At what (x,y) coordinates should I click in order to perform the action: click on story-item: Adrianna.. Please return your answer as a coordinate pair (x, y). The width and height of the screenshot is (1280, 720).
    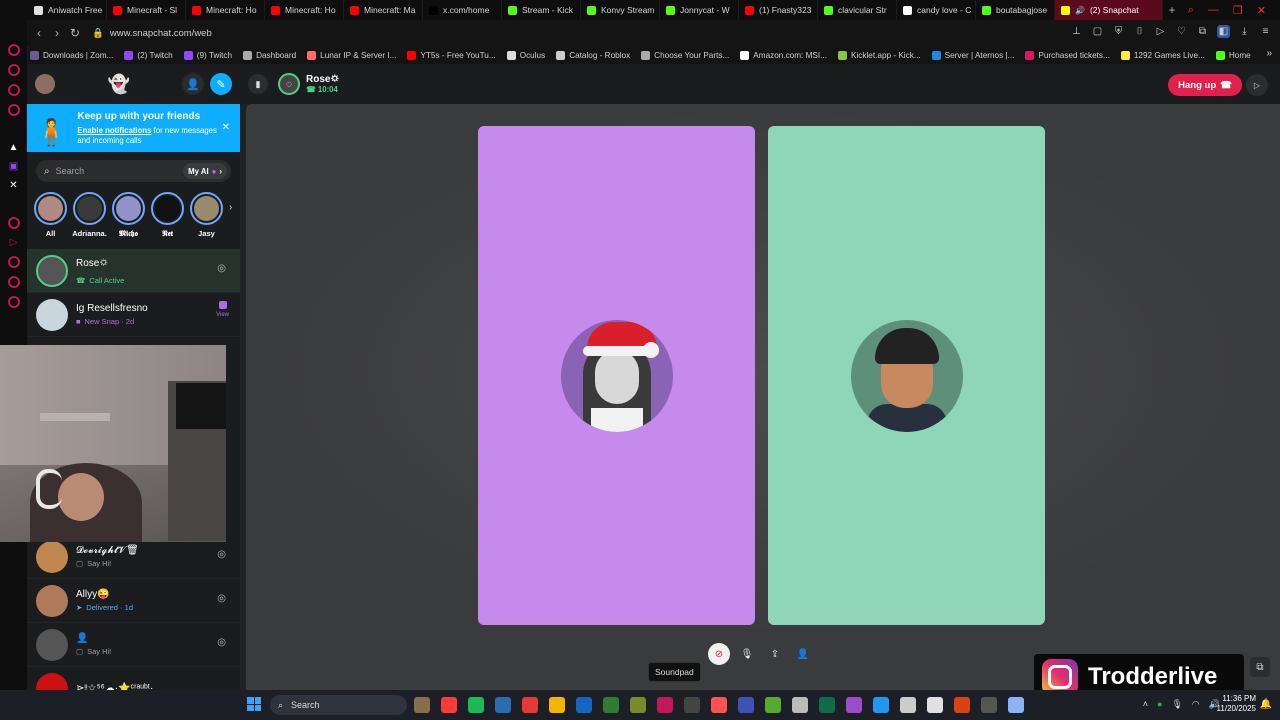
    Looking at the image, I should click on (89, 215).